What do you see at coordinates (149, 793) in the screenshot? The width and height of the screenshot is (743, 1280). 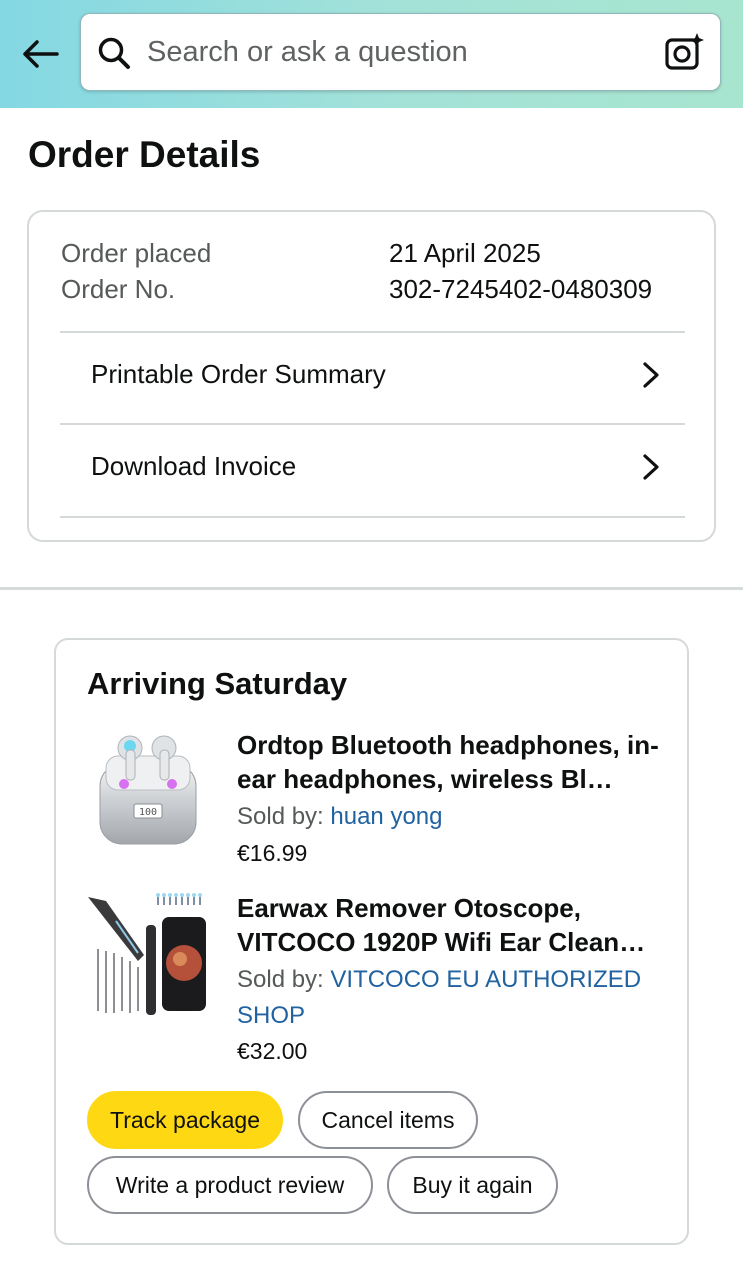 I see `product-image-earbuds: 100` at bounding box center [149, 793].